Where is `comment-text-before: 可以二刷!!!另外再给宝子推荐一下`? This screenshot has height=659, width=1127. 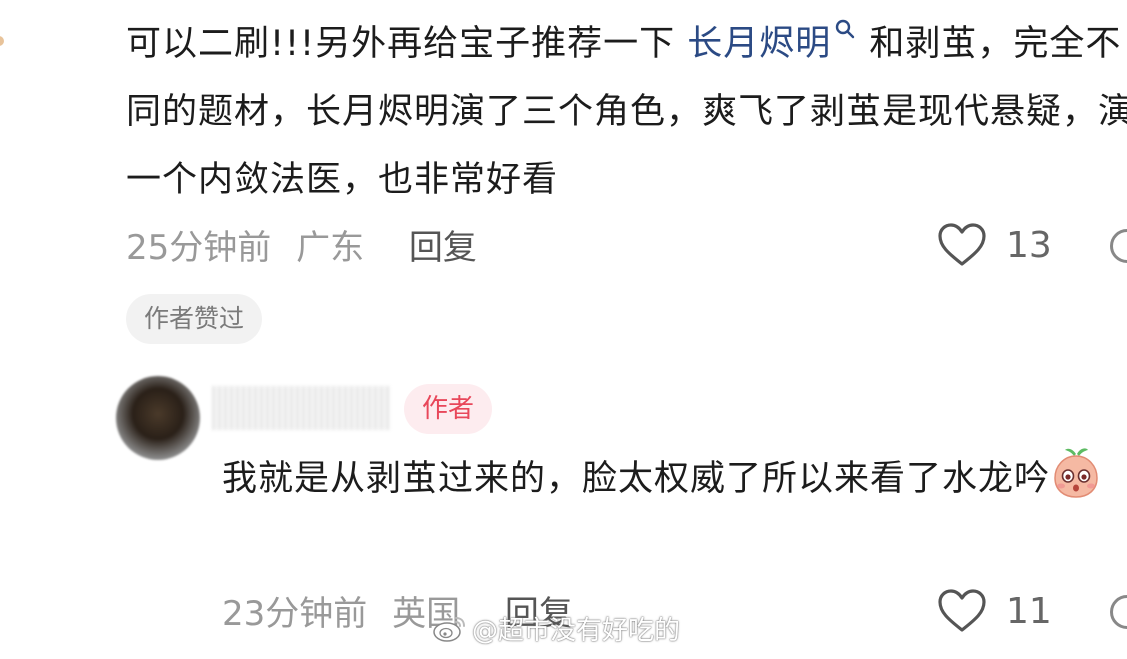 comment-text-before: 可以二刷!!!另外再给宝子推荐一下 is located at coordinates (407, 44).